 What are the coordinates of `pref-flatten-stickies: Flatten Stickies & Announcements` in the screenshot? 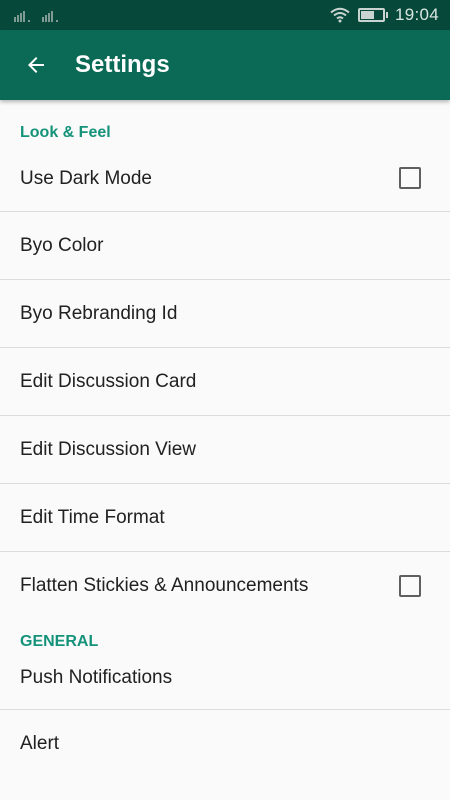 It's located at (225, 586).